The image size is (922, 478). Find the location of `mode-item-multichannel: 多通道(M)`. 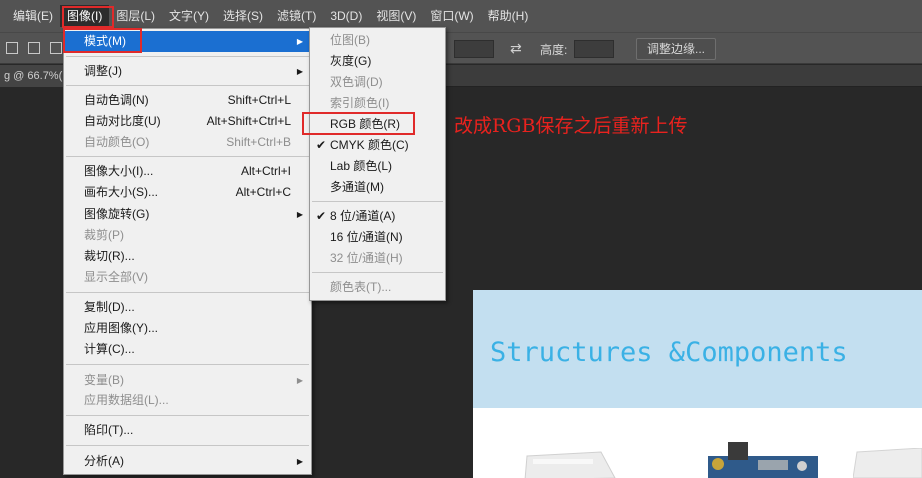

mode-item-multichannel: 多通道(M) is located at coordinates (377, 187).